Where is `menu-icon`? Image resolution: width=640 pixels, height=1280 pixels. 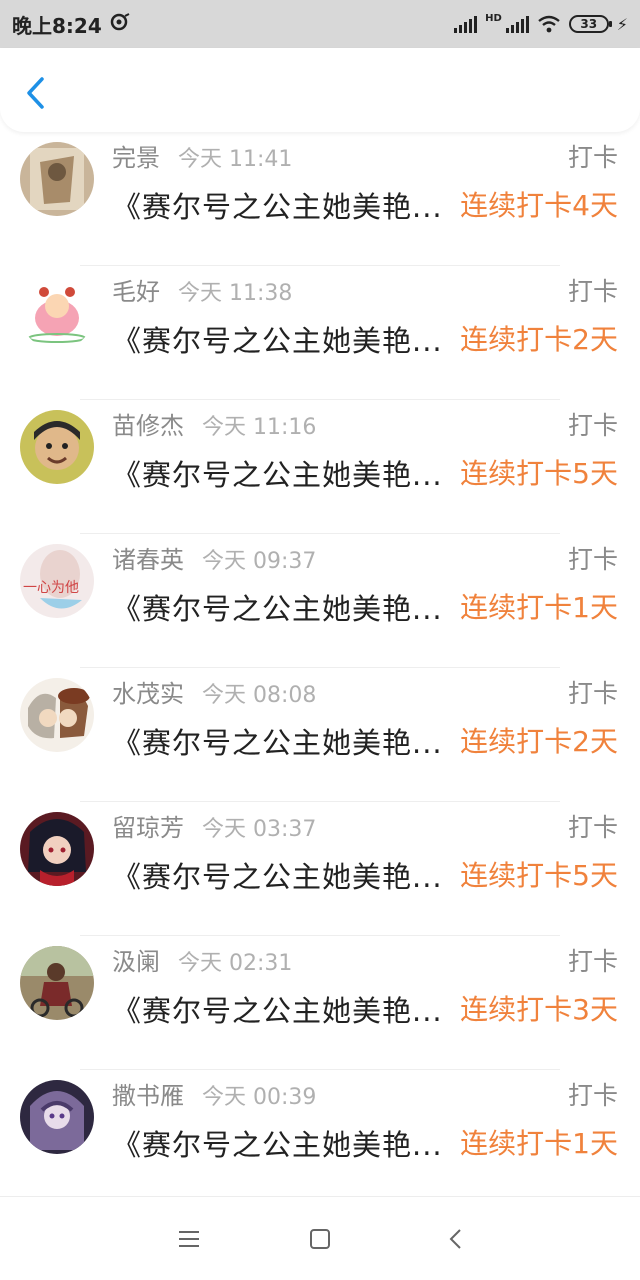
menu-icon is located at coordinates (189, 1239).